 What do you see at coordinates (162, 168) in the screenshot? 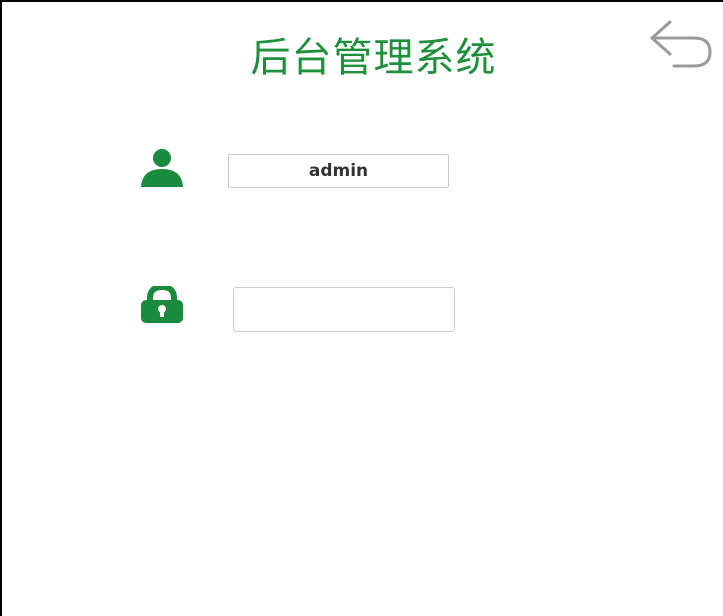
I see `user-icon` at bounding box center [162, 168].